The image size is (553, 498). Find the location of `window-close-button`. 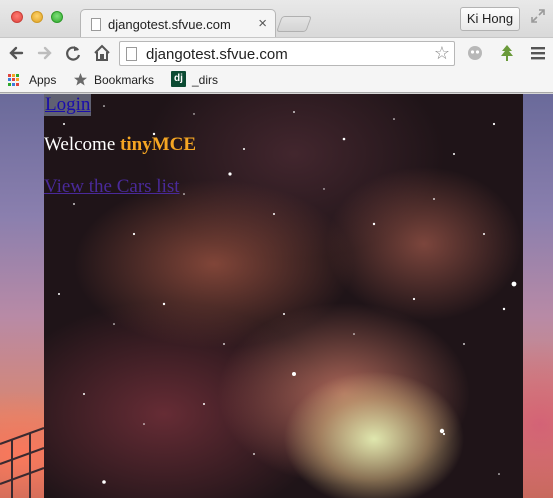

window-close-button is located at coordinates (17, 17).